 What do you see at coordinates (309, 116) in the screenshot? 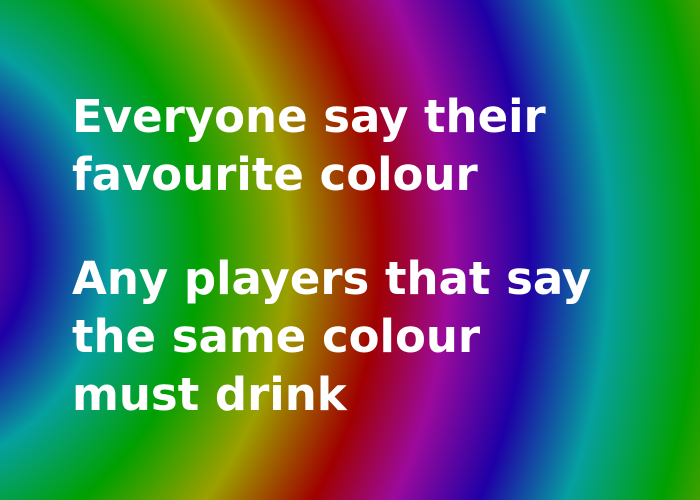
I see `instruction-line: Everyone say their` at bounding box center [309, 116].